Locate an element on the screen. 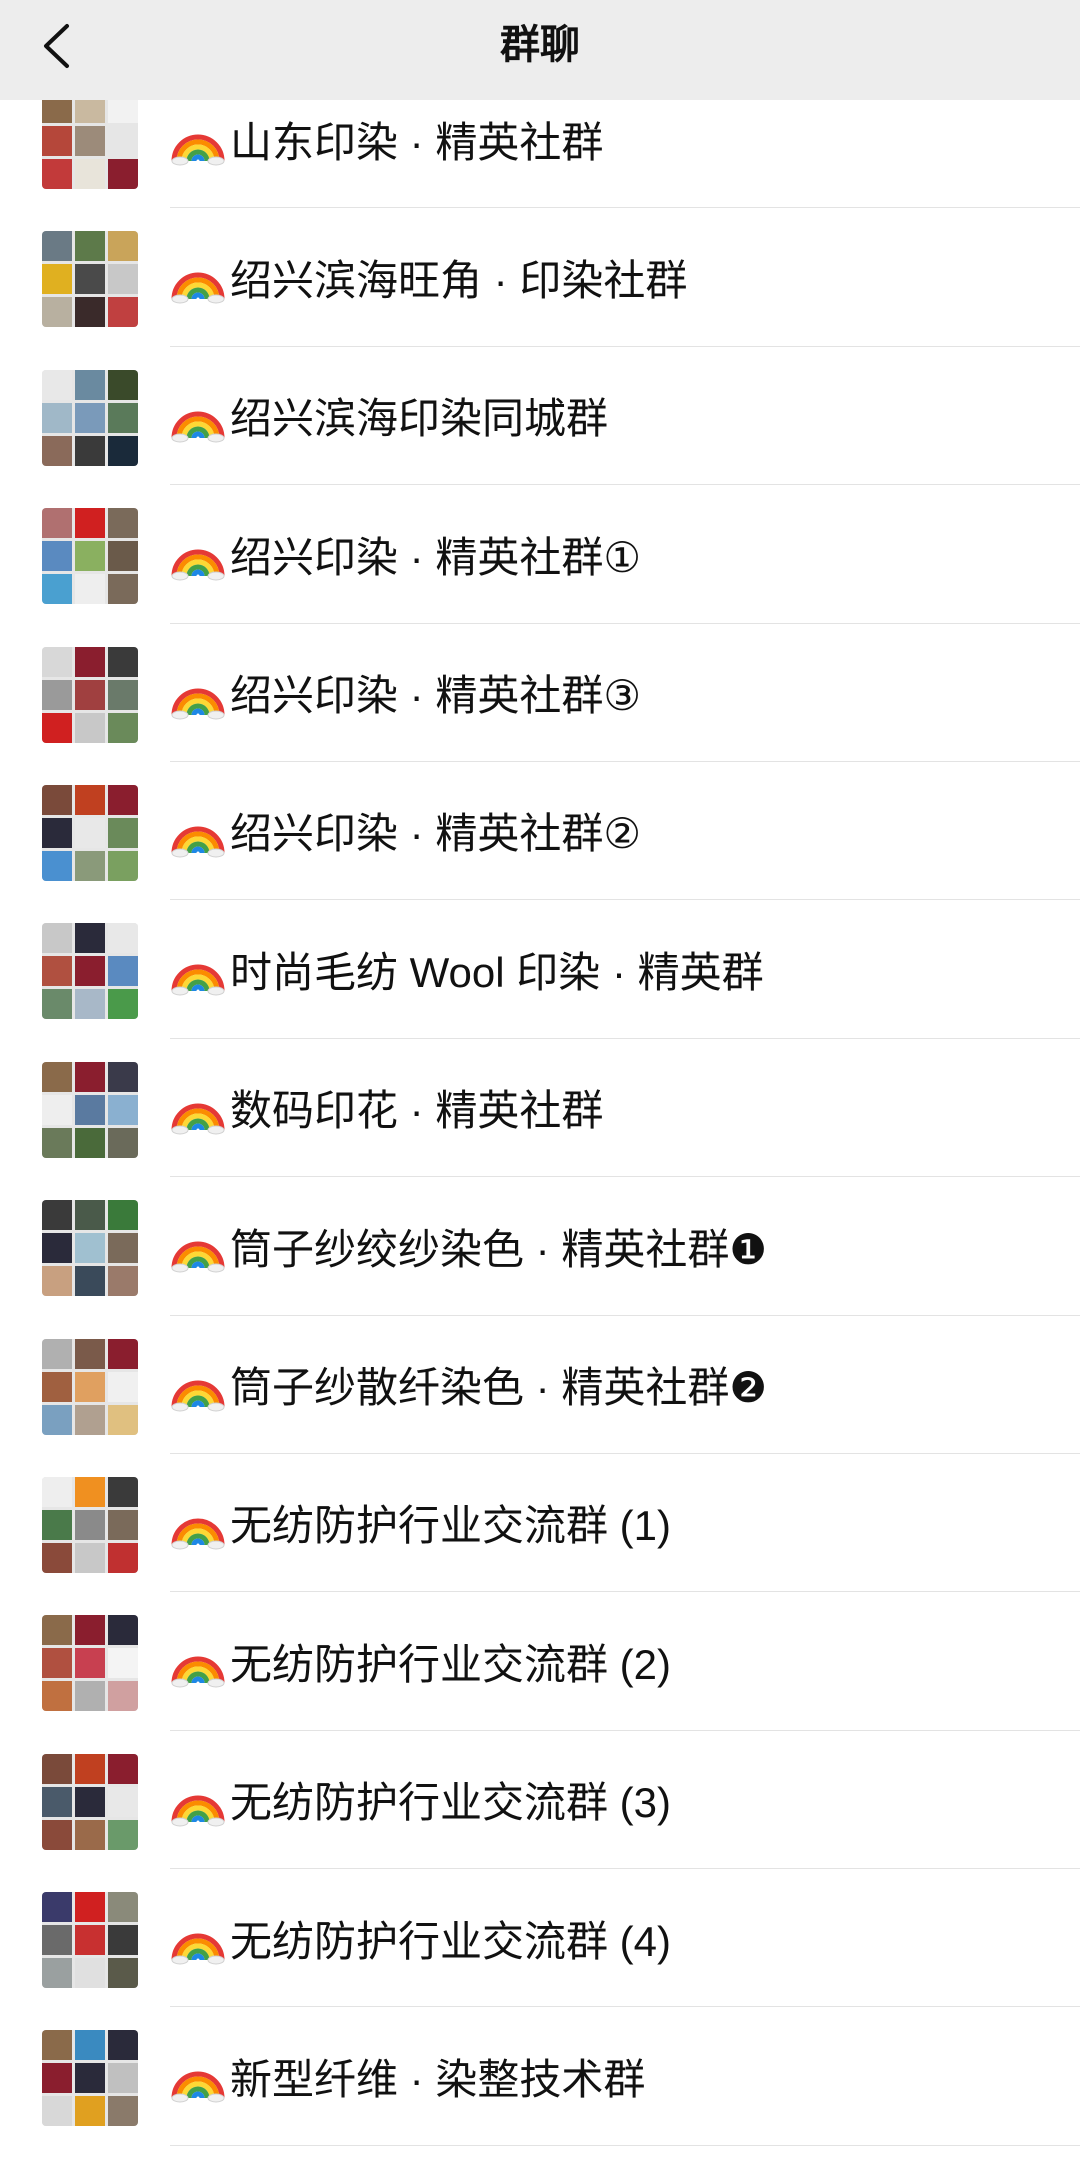 Image resolution: width=1080 pixels, height=2157 pixels. group-row: 无纺防护行业交流群 (2) is located at coordinates (540, 1661).